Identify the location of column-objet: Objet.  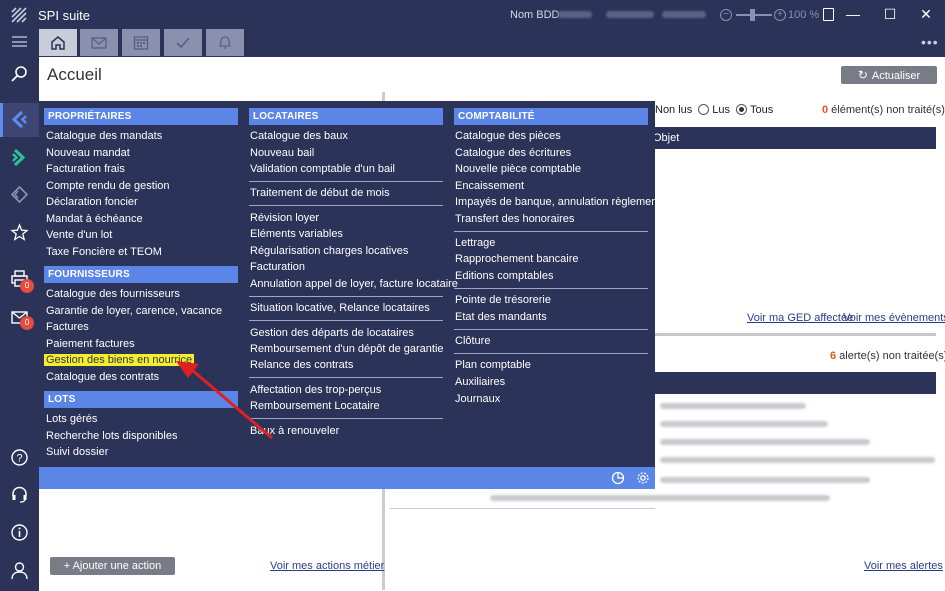
(666, 138).